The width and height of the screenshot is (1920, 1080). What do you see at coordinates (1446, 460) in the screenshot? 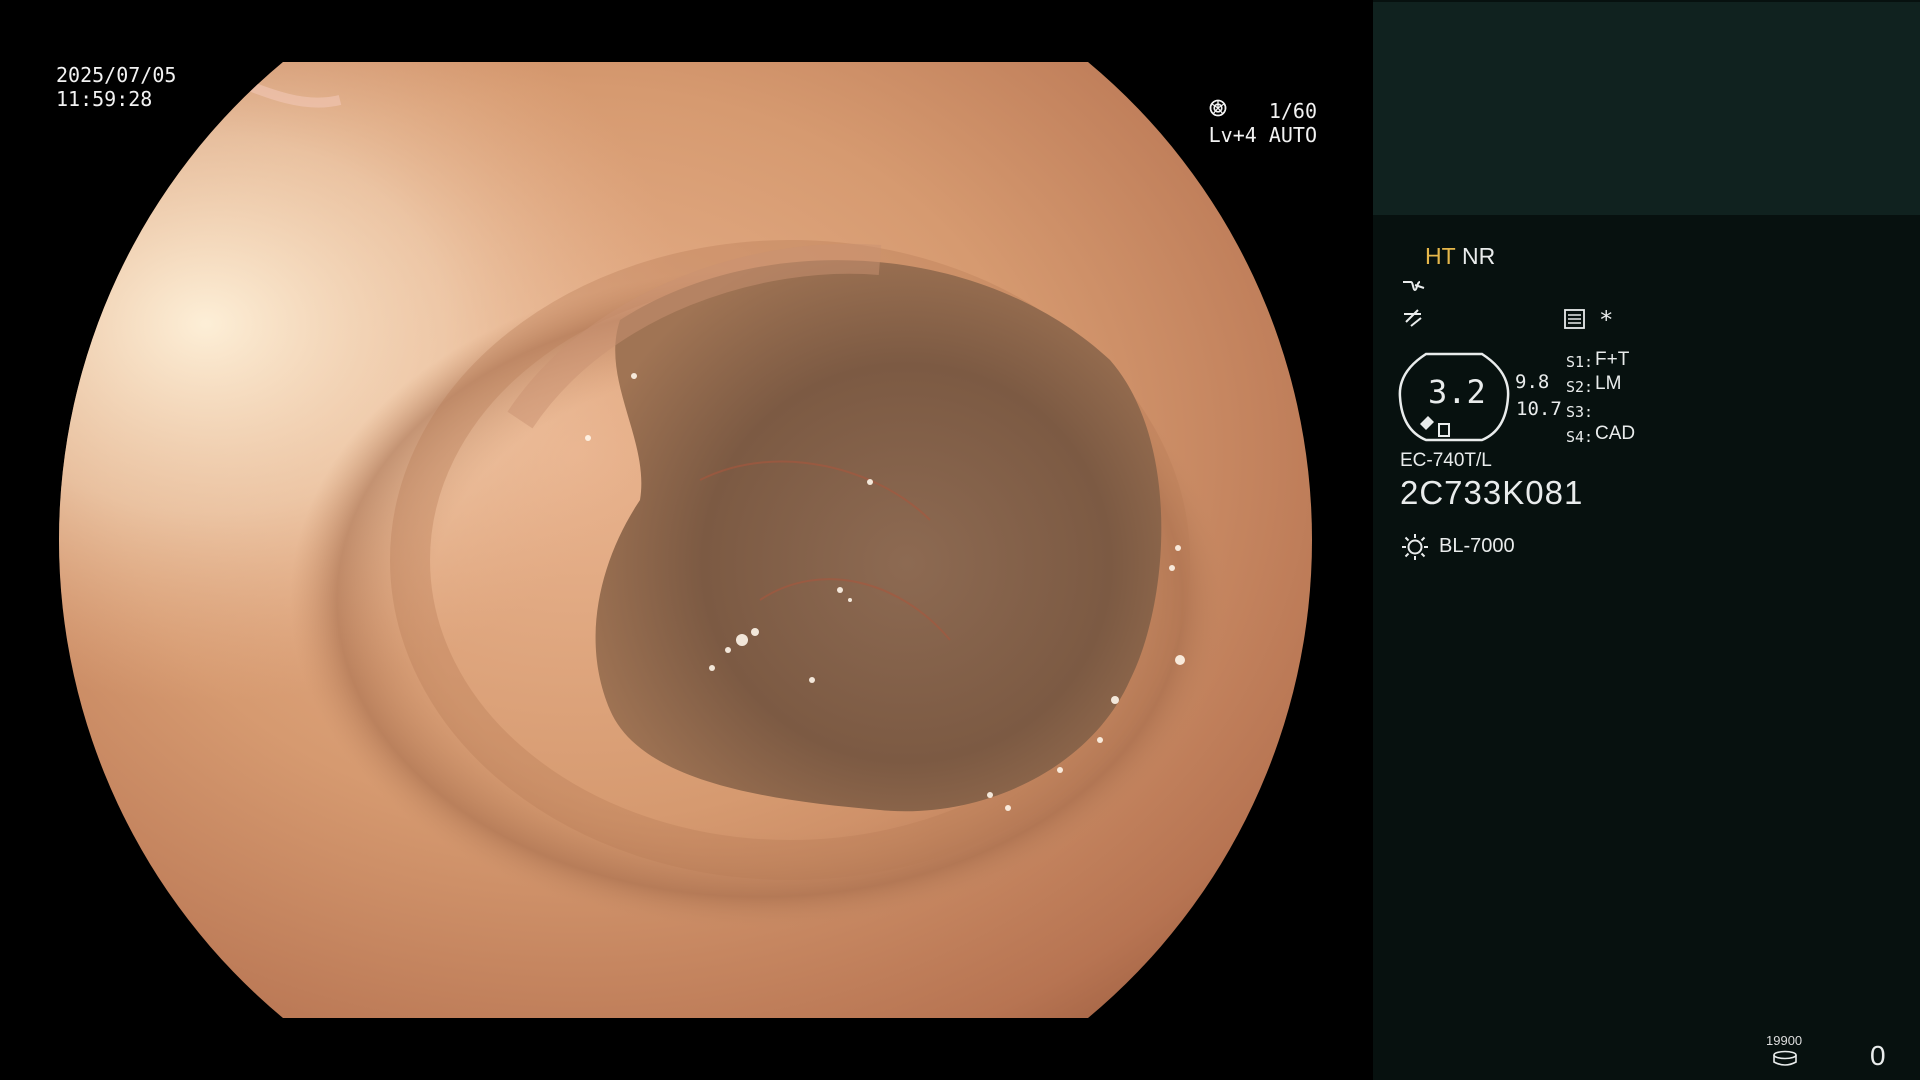
I see `scope-model: EC-740T/L` at bounding box center [1446, 460].